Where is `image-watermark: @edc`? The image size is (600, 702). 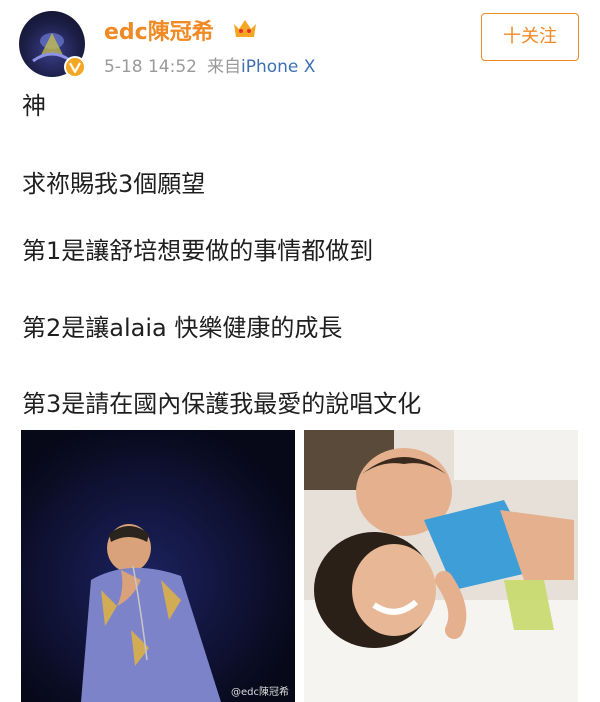 image-watermark: @edc is located at coordinates (558, 692).